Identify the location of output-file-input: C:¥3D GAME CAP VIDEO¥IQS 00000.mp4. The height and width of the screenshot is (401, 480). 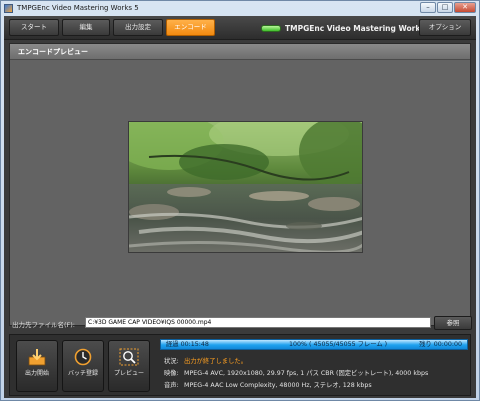
(258, 322).